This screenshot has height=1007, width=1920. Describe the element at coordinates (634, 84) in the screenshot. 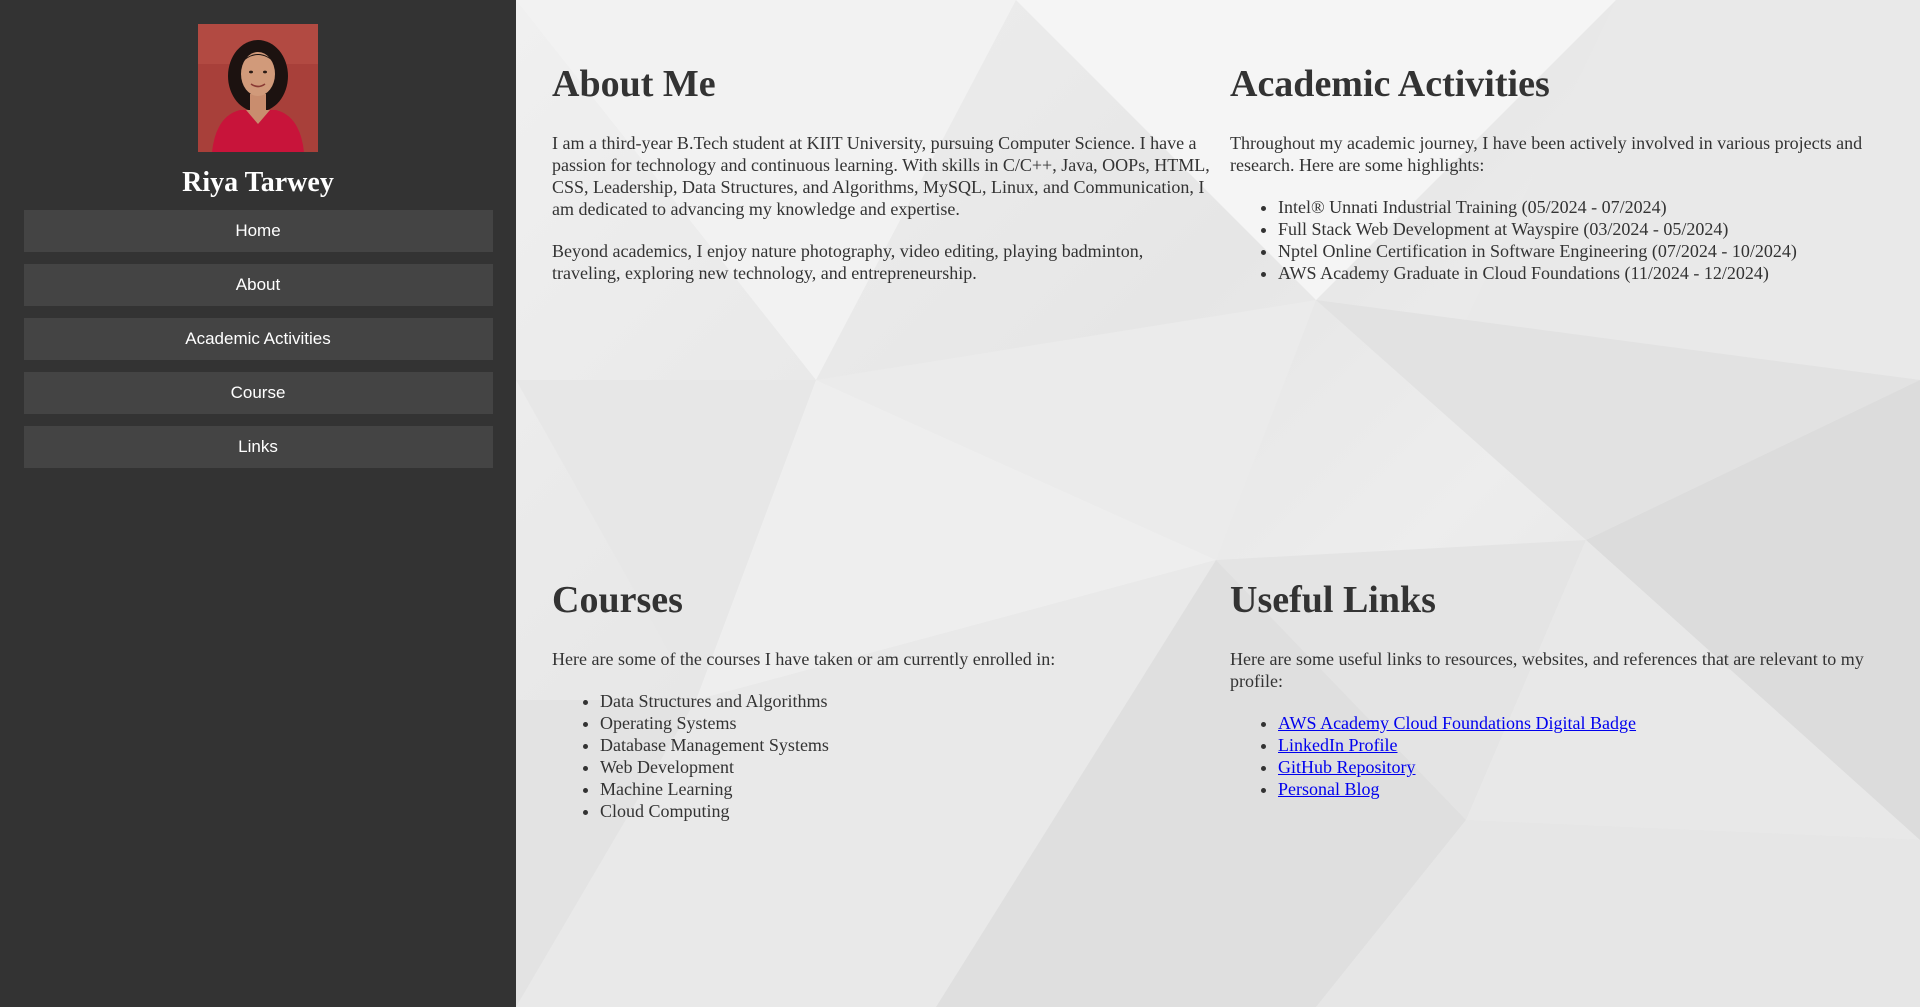

I see `about-title: About Me` at that location.